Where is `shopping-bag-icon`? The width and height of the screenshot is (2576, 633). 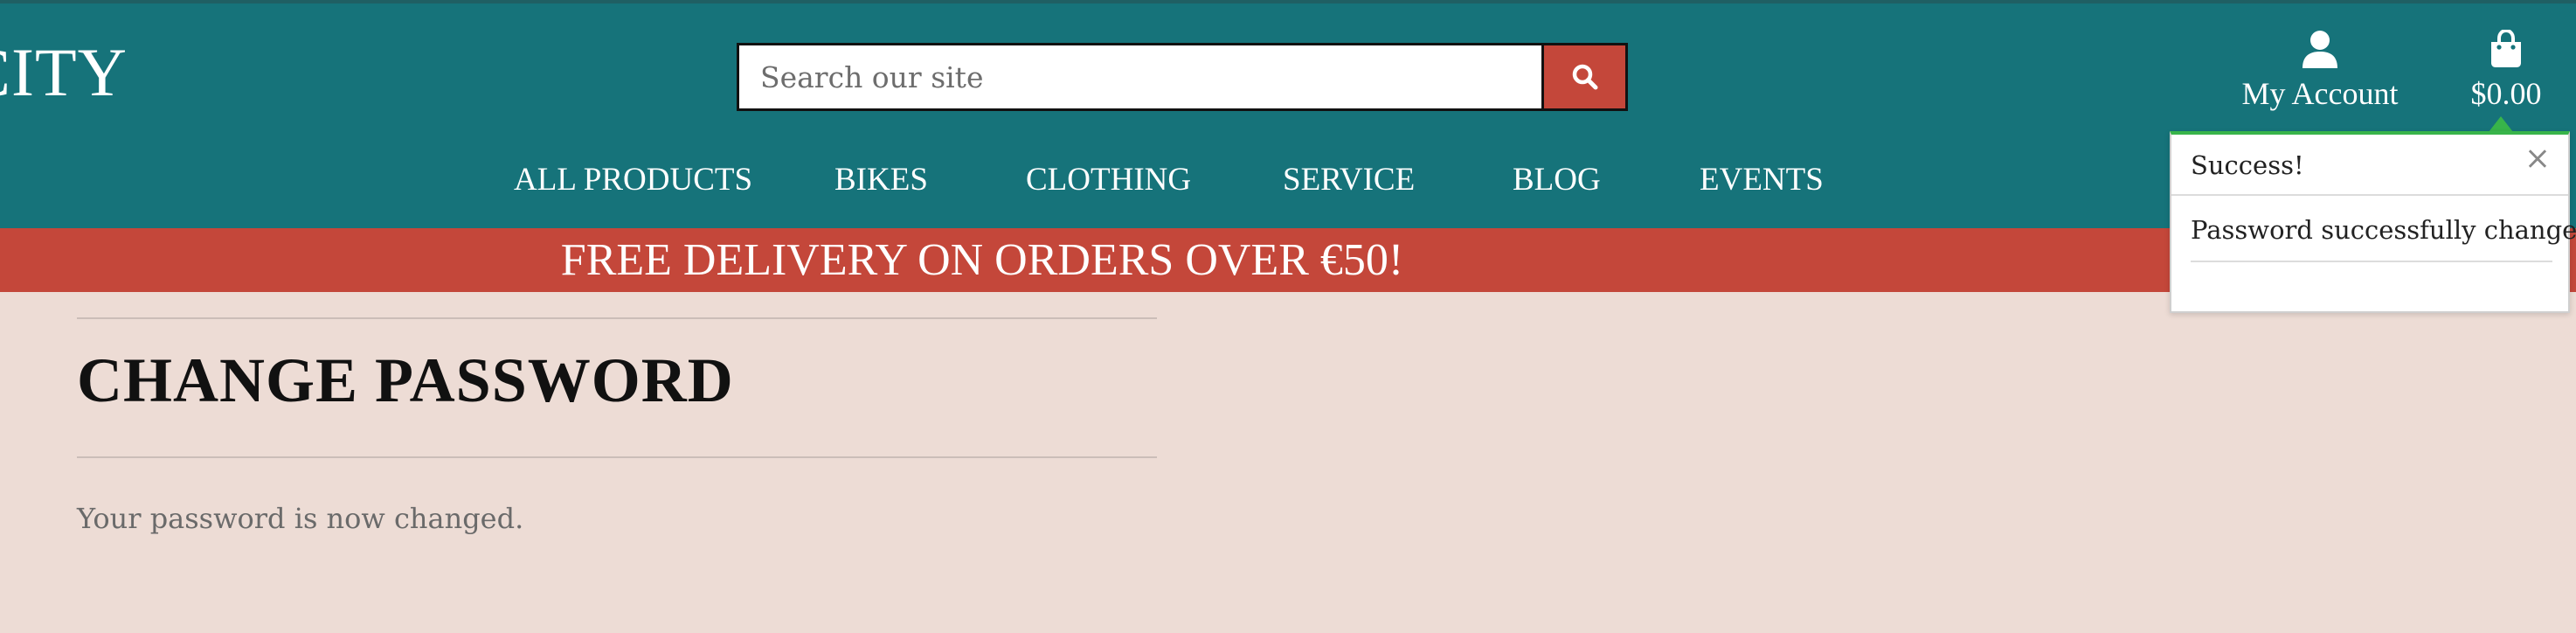
shopping-bag-icon is located at coordinates (2506, 47).